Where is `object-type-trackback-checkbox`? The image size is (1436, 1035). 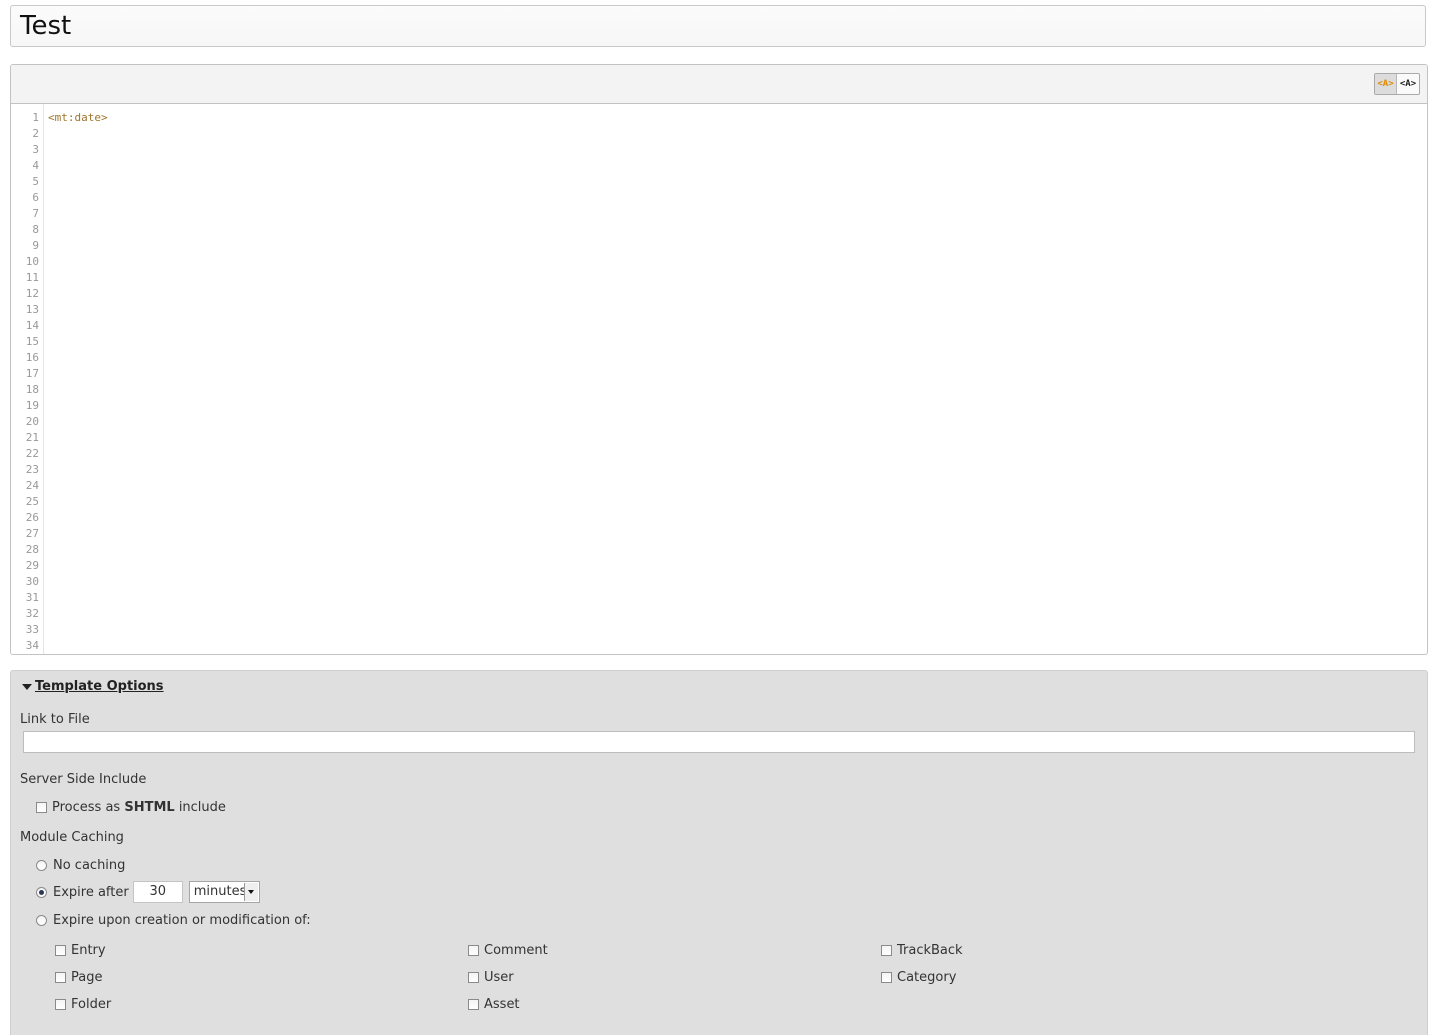 object-type-trackback-checkbox is located at coordinates (886, 950).